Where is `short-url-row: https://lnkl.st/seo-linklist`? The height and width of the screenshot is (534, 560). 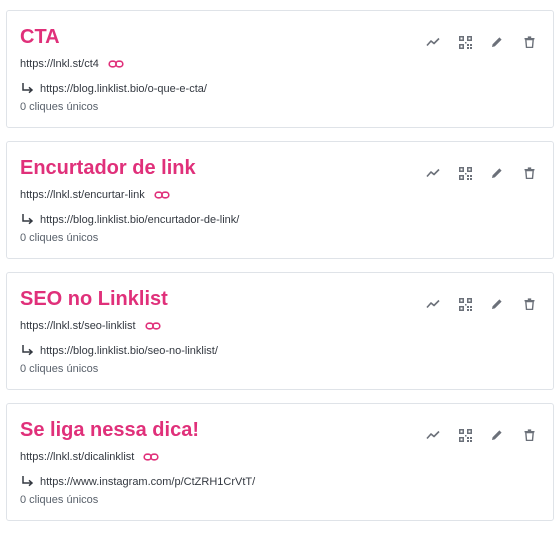
short-url-row: https://lnkl.st/seo-linklist is located at coordinates (90, 326).